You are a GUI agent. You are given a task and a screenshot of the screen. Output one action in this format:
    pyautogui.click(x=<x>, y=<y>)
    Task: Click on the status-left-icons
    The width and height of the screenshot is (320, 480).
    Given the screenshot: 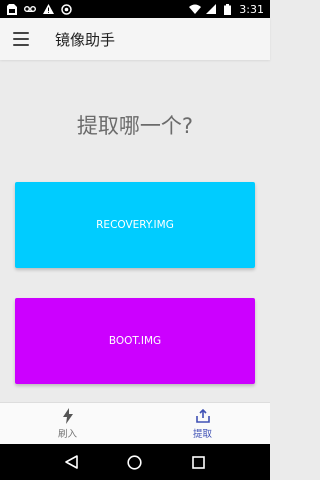 What is the action you would take?
    pyautogui.click(x=39, y=9)
    